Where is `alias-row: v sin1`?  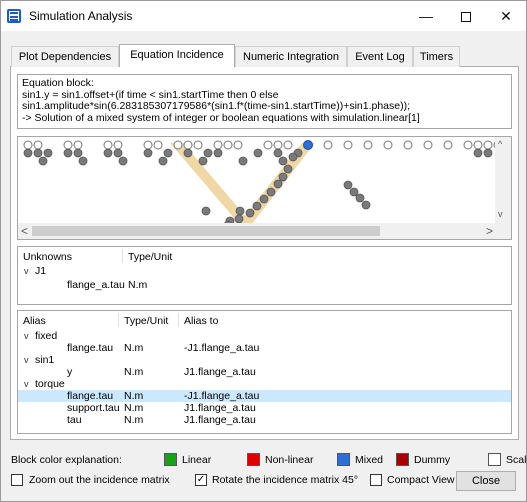
alias-row: v sin1 is located at coordinates (264, 360).